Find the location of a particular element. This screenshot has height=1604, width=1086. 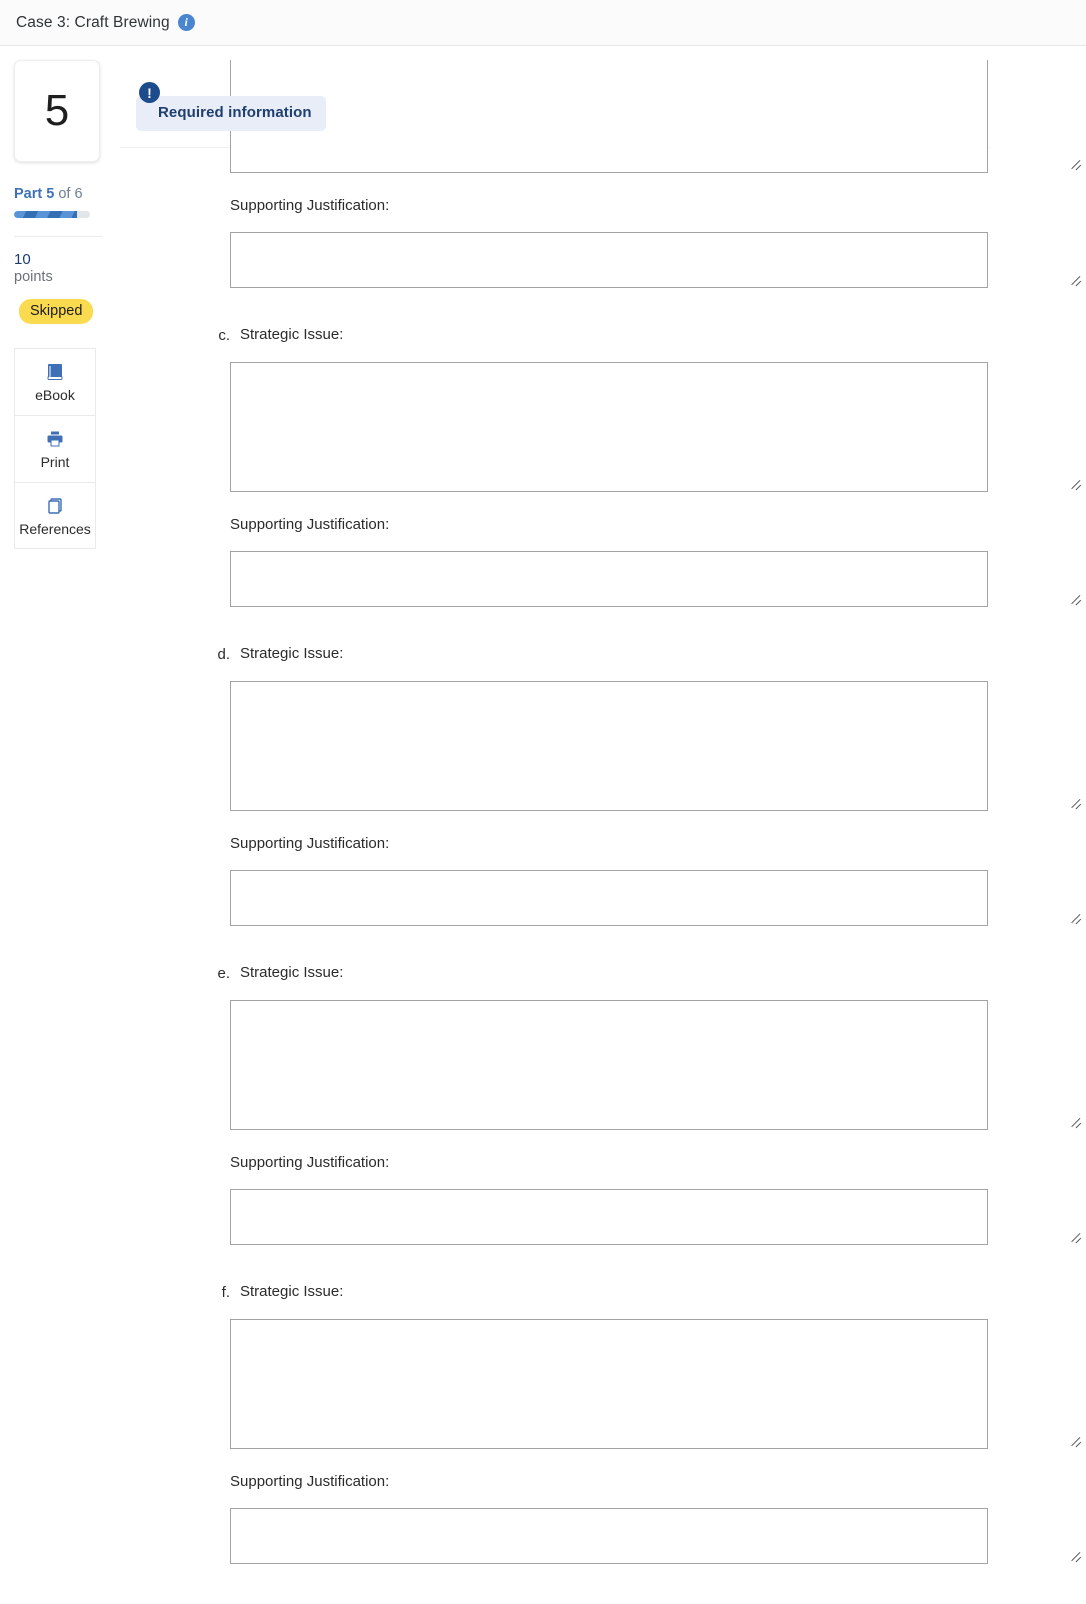

justification-label-c: Supporting Justification: is located at coordinates (310, 524).